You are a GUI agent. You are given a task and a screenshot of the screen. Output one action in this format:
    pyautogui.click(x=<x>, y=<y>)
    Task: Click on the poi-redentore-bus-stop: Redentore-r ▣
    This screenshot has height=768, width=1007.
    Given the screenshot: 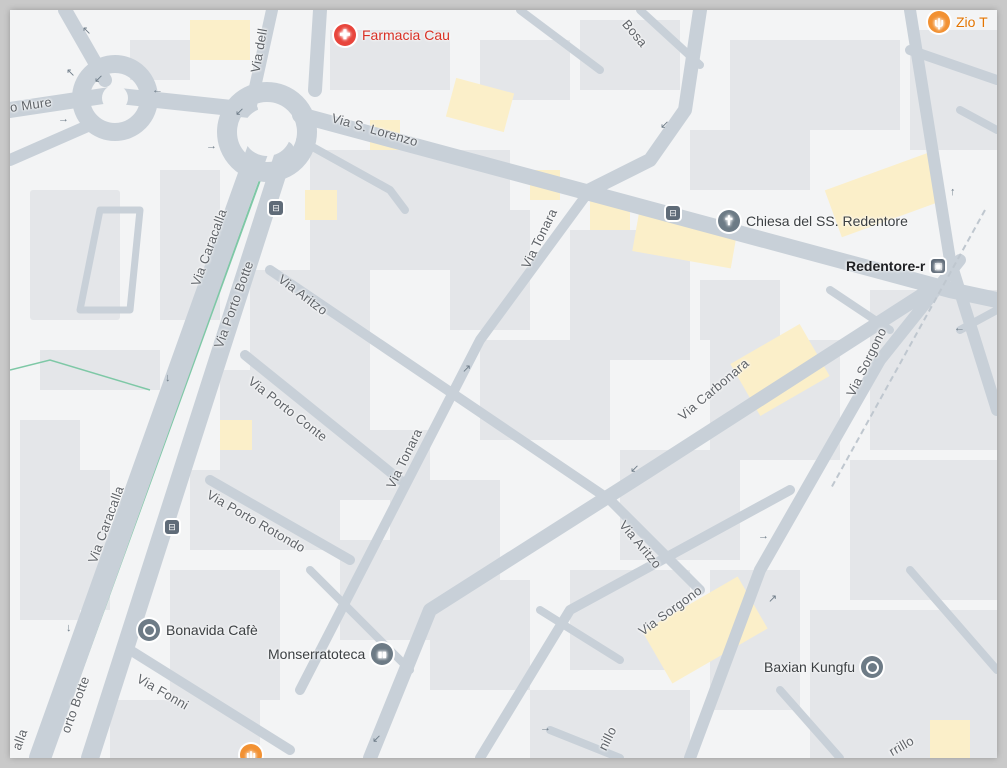 What is the action you would take?
    pyautogui.click(x=896, y=266)
    